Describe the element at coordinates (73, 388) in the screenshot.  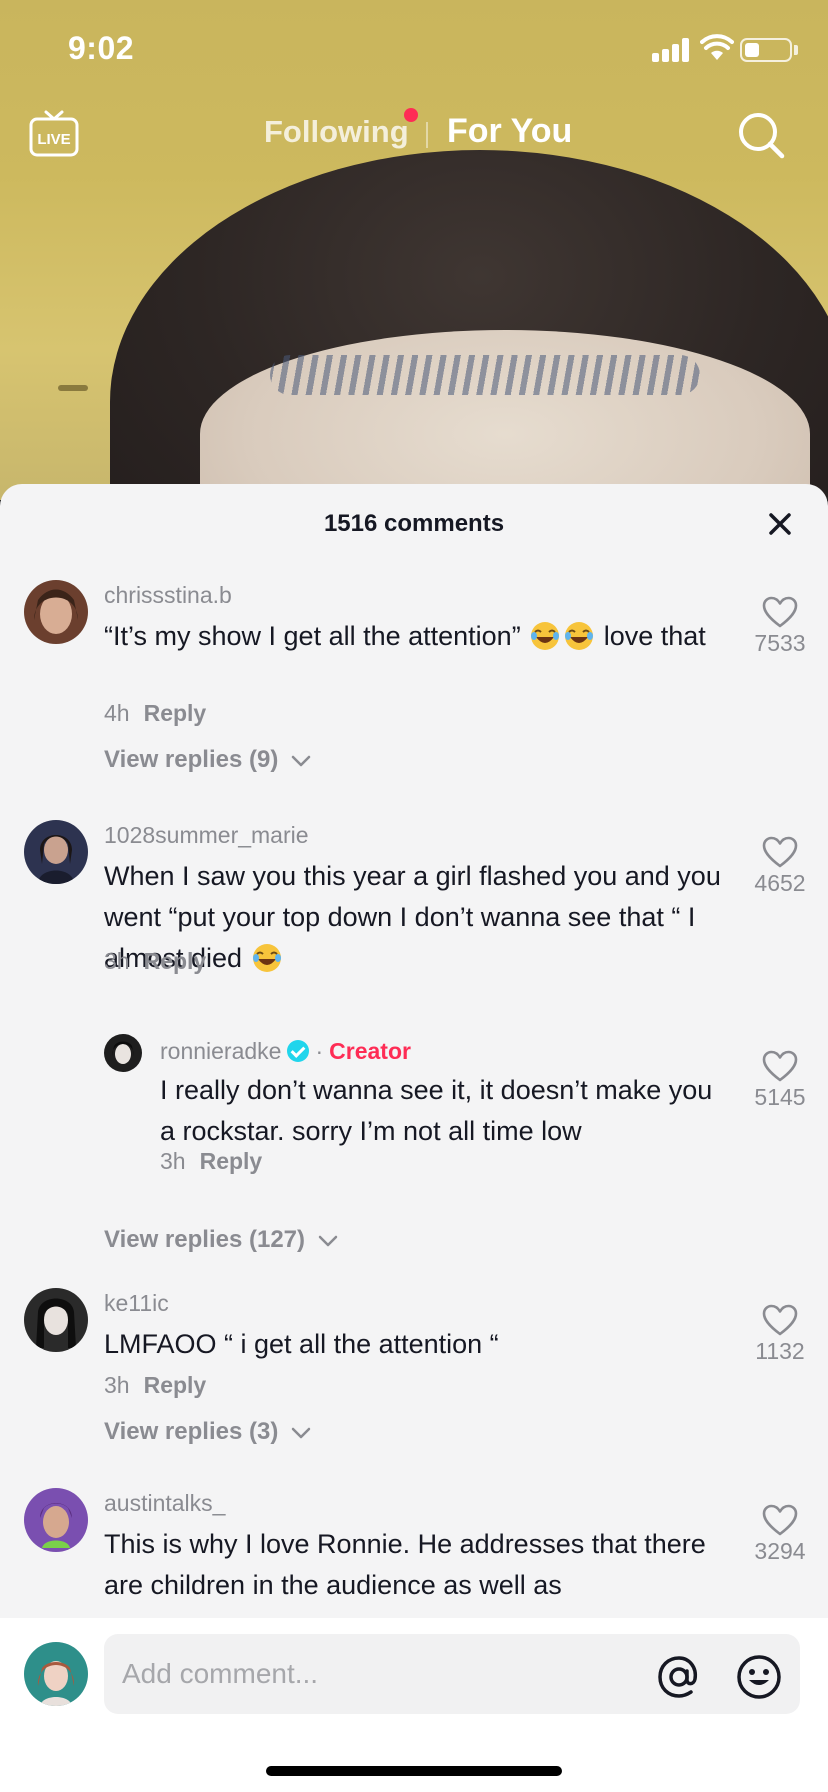
I see `video-lamp` at that location.